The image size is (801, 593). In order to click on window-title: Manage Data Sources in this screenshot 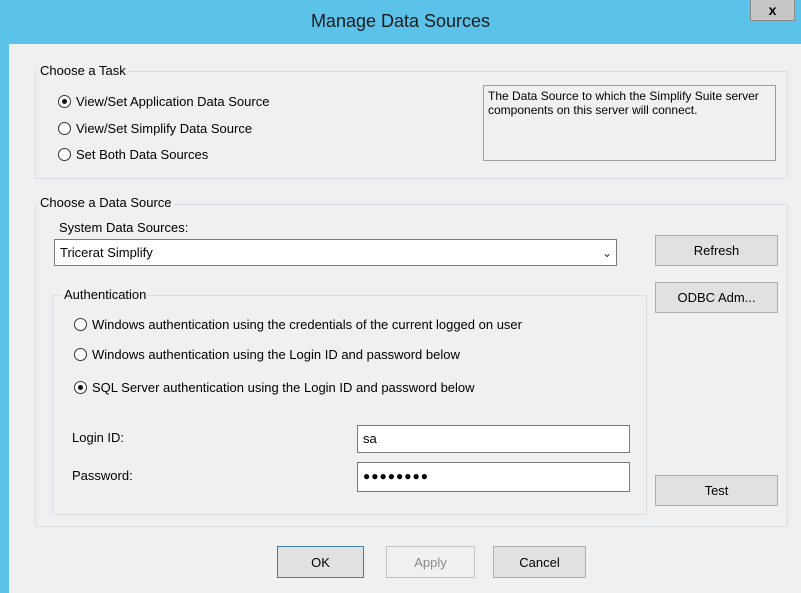, I will do `click(400, 21)`.